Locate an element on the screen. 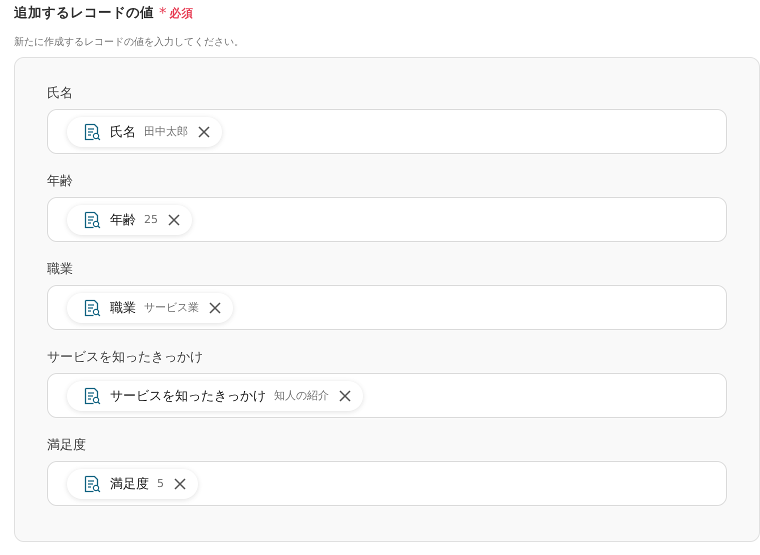  chip-name: 氏名 is located at coordinates (123, 132).